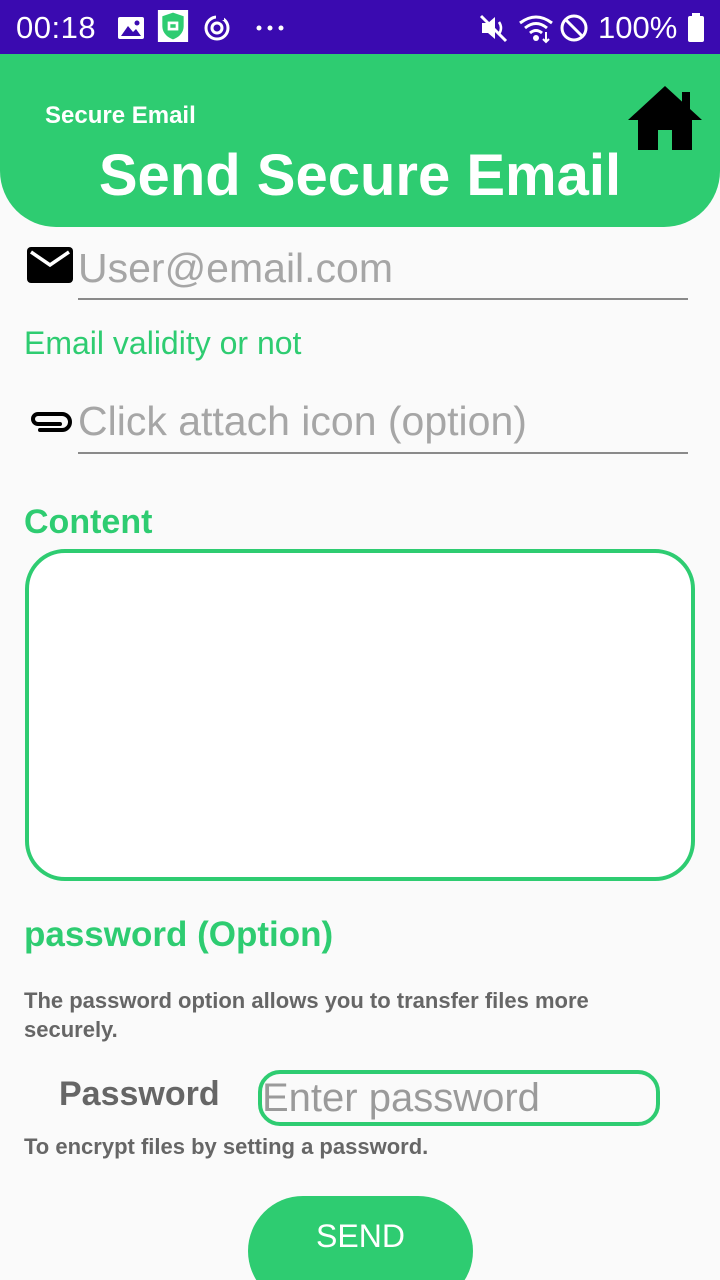 This screenshot has width=720, height=1280. Describe the element at coordinates (226, 1146) in the screenshot. I see `password-hint: To encrypt files by setting a password.` at that location.